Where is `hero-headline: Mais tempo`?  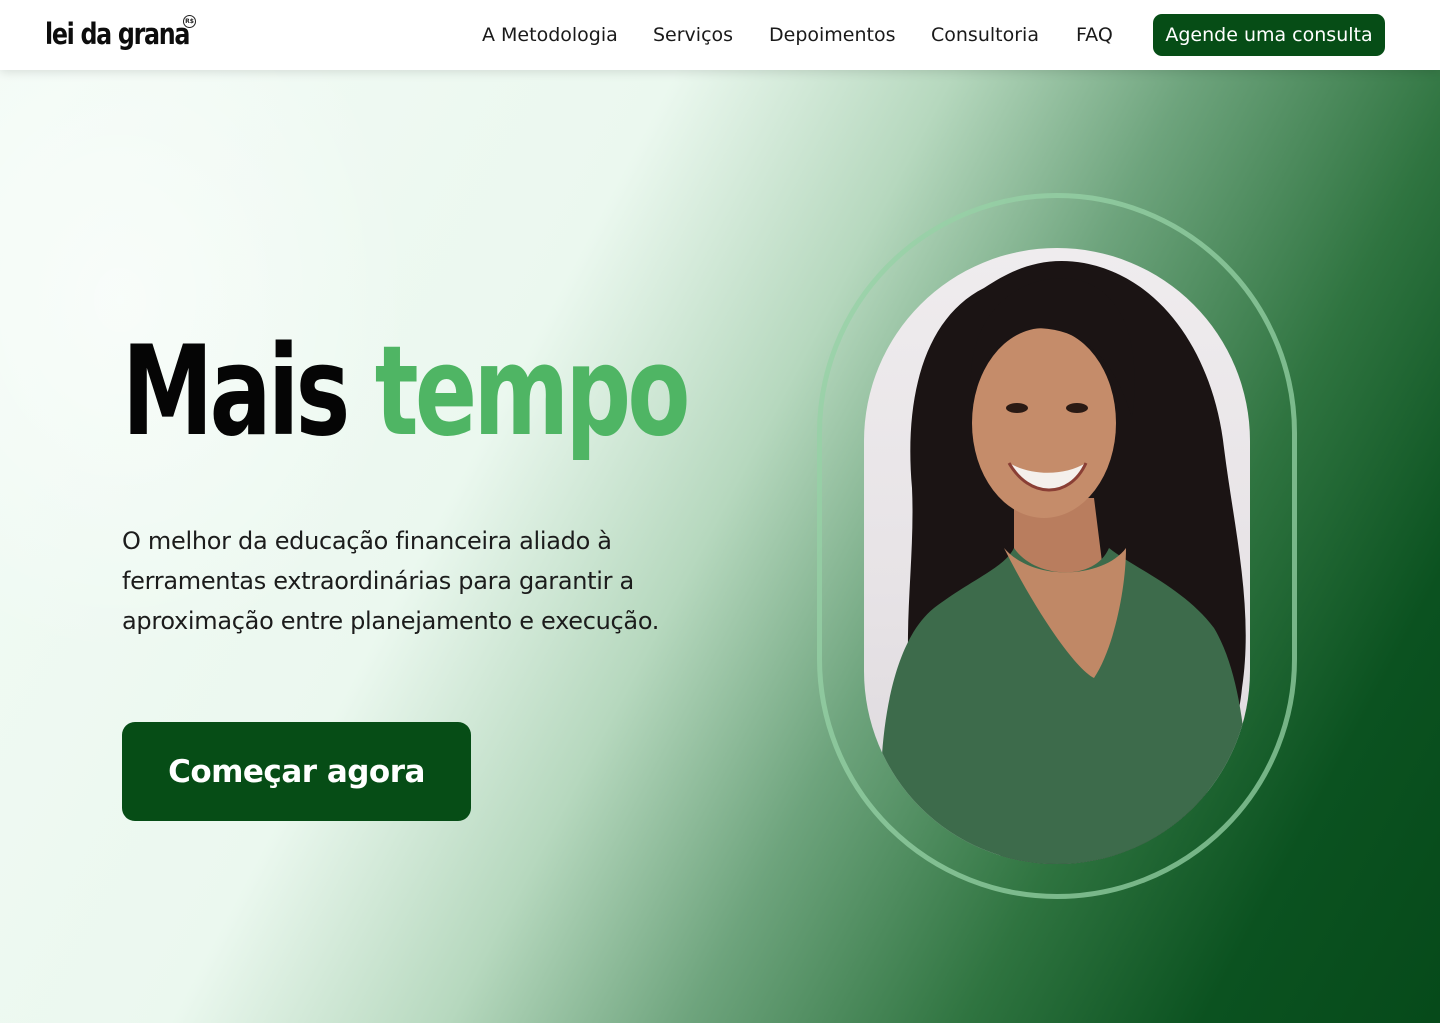 hero-headline: Mais tempo is located at coordinates (406, 392).